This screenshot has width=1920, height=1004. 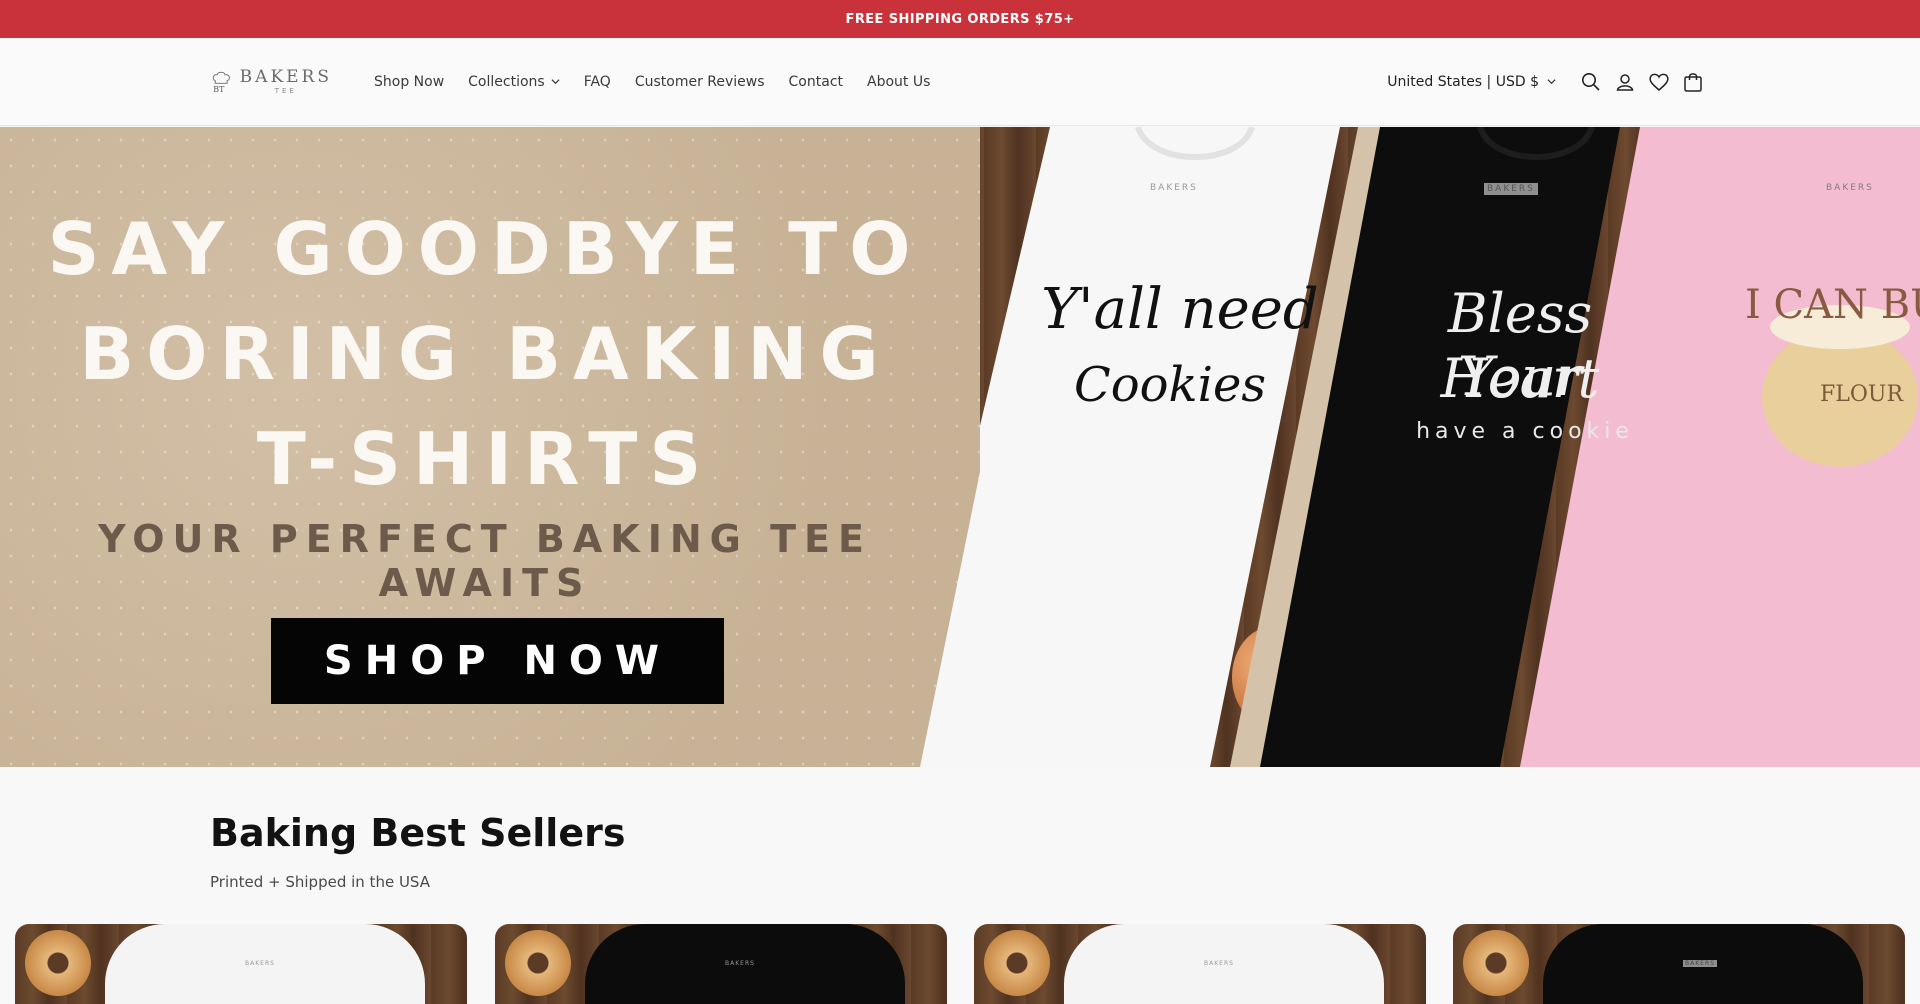 I want to click on cart-icon, so click(x=1693, y=82).